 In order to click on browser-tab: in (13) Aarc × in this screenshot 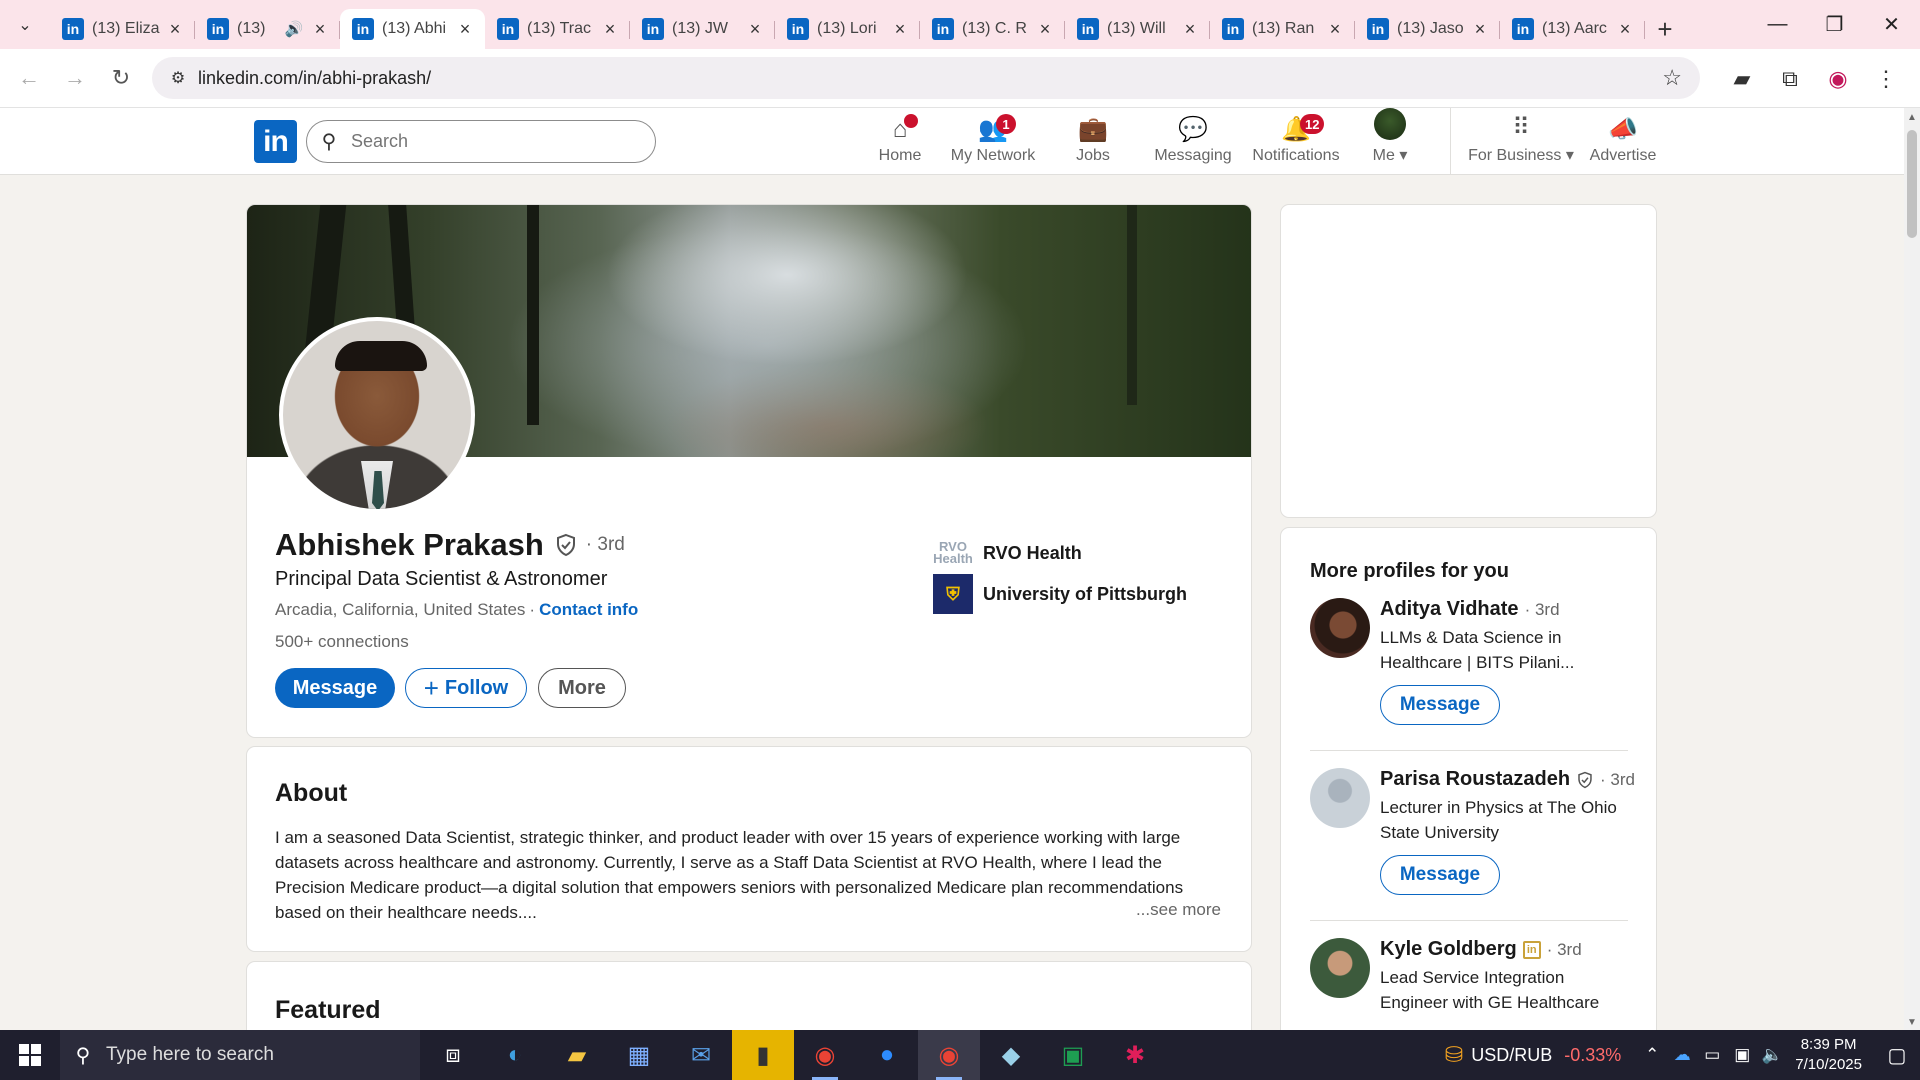, I will do `click(1572, 29)`.